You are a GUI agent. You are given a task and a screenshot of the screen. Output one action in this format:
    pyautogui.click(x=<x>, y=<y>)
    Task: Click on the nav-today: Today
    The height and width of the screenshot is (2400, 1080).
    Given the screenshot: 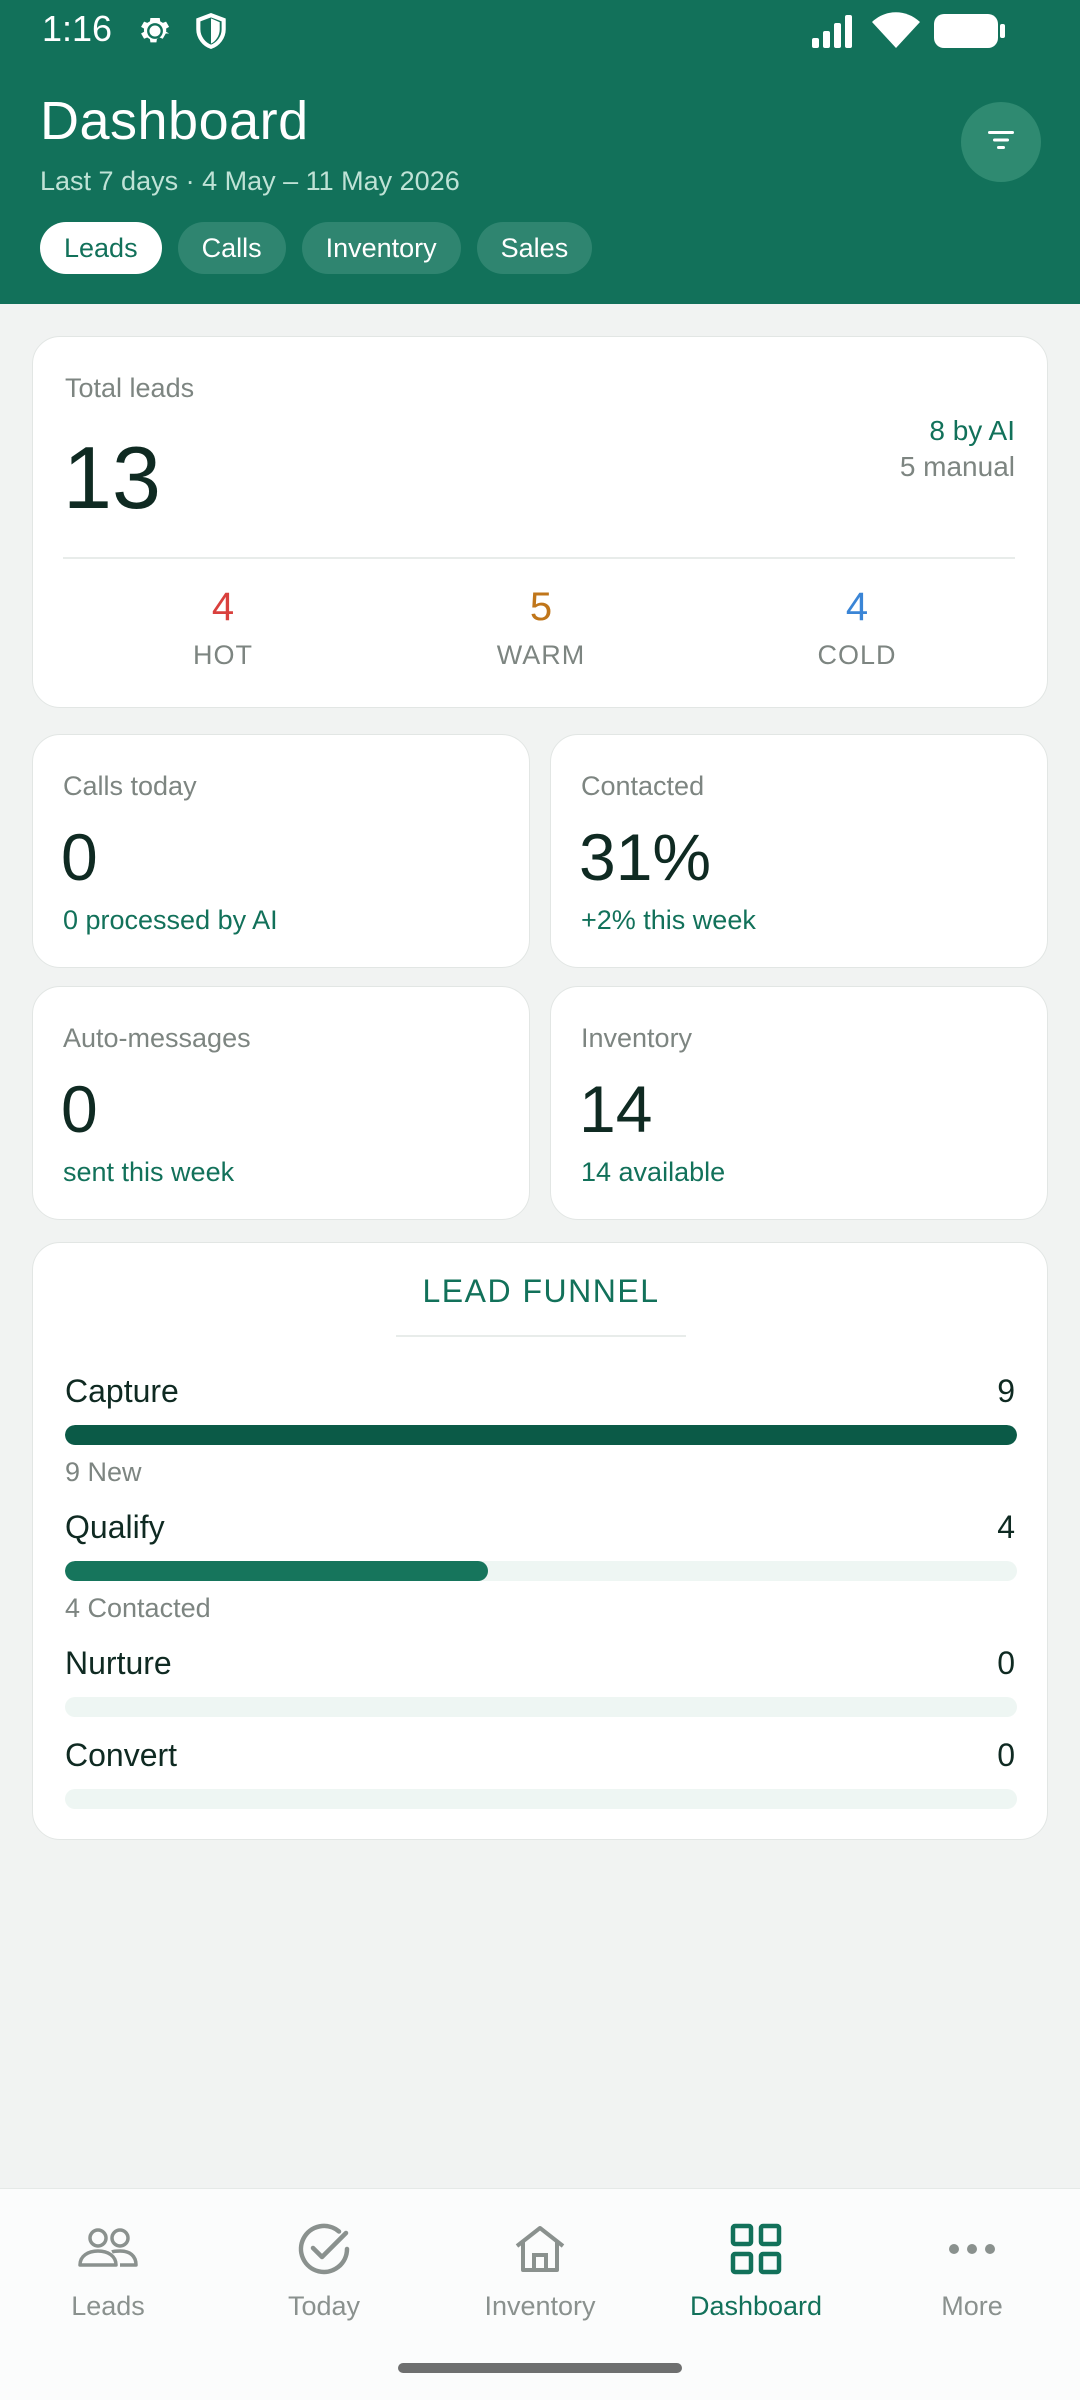 What is the action you would take?
    pyautogui.click(x=324, y=2270)
    